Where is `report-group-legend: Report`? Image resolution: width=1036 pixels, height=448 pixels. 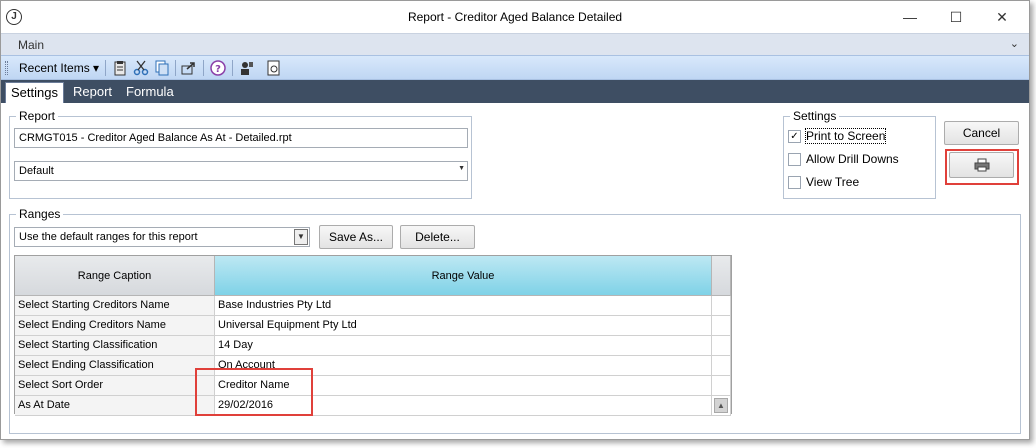
report-group-legend: Report is located at coordinates (37, 116).